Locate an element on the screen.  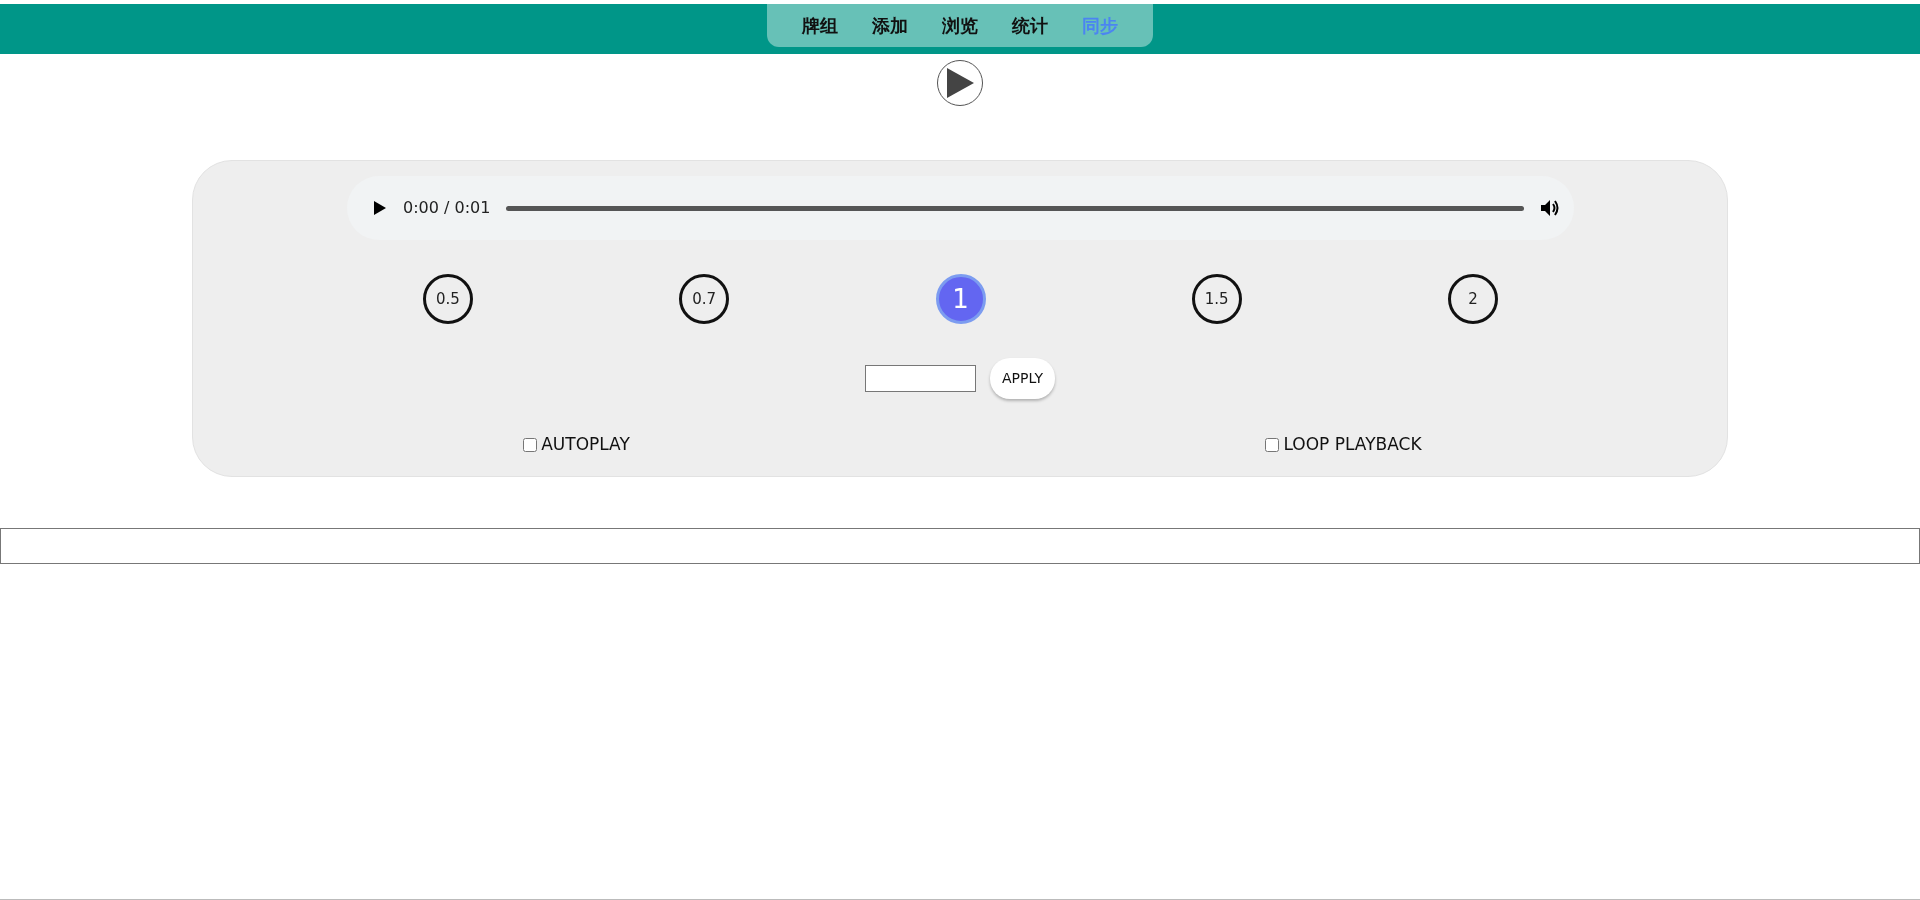
time-display: 0:00 / 0:01 is located at coordinates (447, 208).